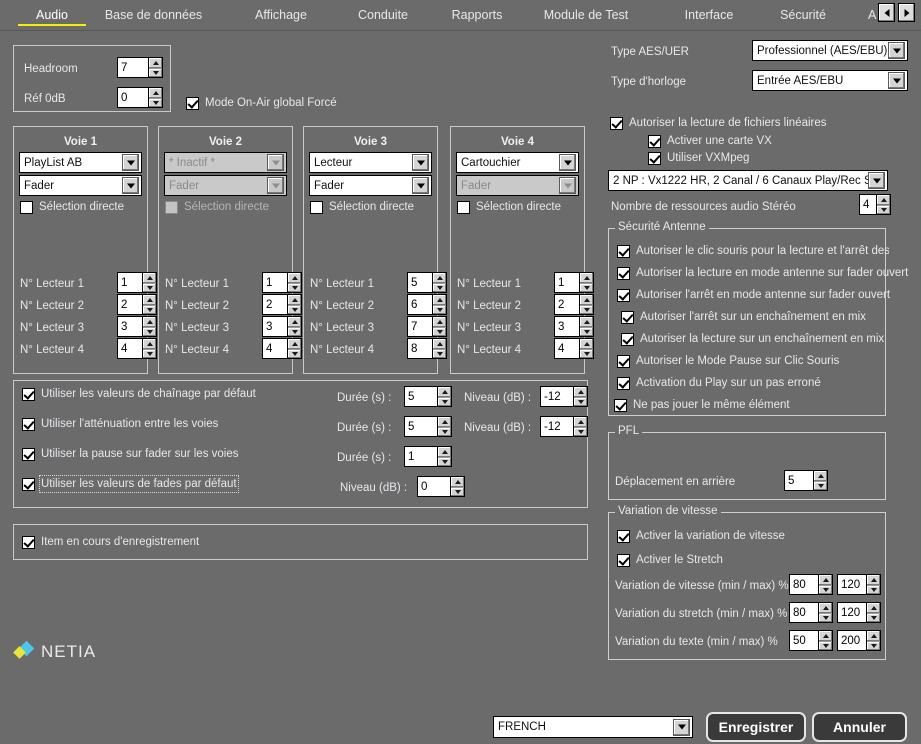  What do you see at coordinates (556, 426) in the screenshot?
I see `chainage-row2-niveau-value: -12` at bounding box center [556, 426].